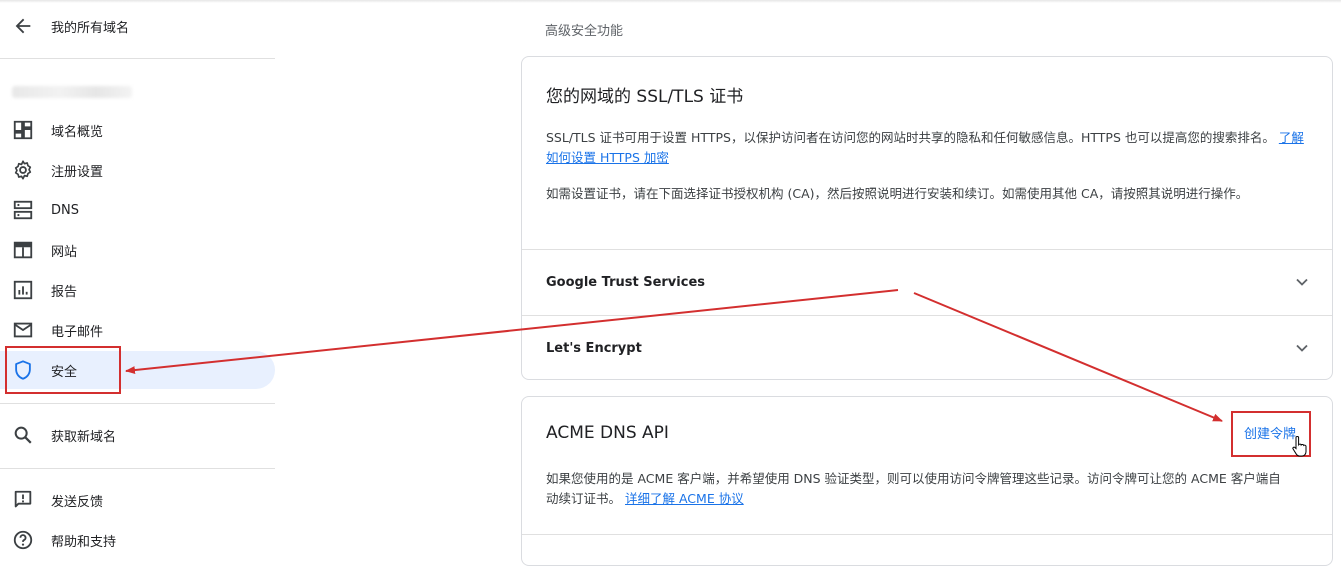 This screenshot has height=566, width=1341. I want to click on provider-lets-encrypt: Let's Encrypt, so click(927, 348).